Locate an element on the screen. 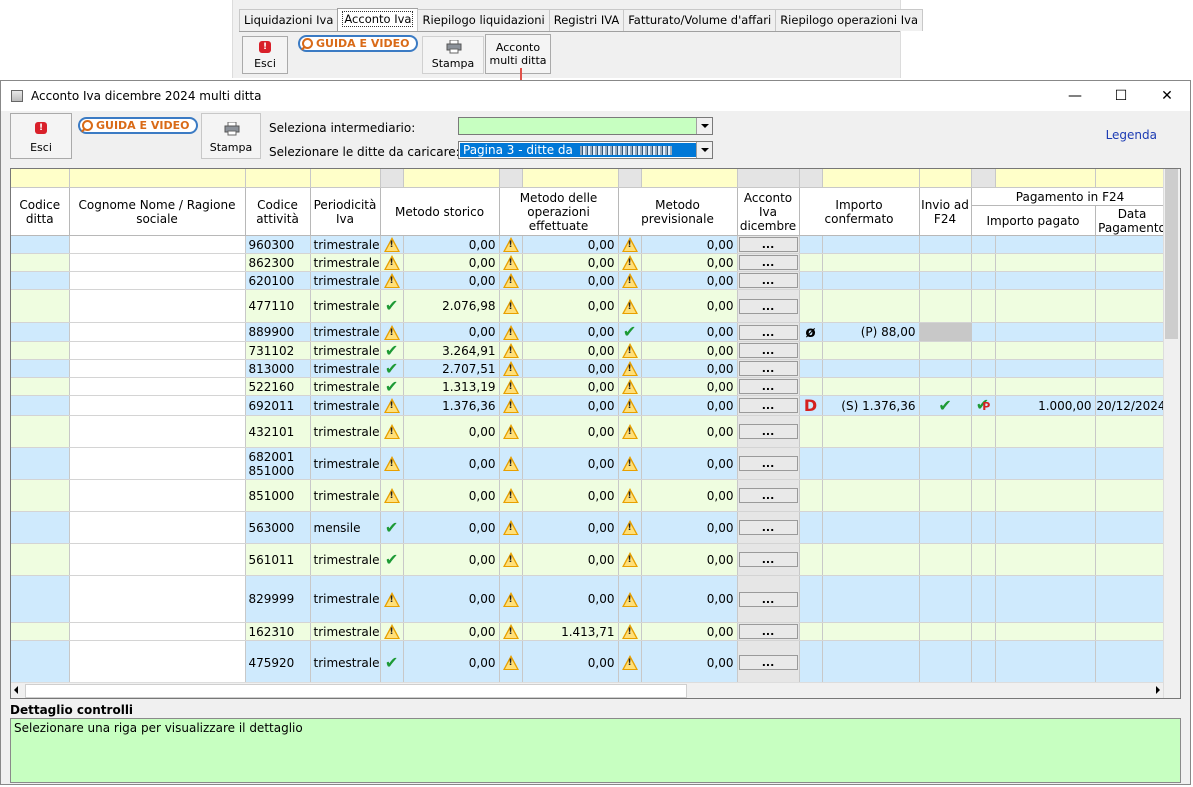  tab-riepilogo-liquidazioni: Riepilogo liquidazioni is located at coordinates (483, 20).